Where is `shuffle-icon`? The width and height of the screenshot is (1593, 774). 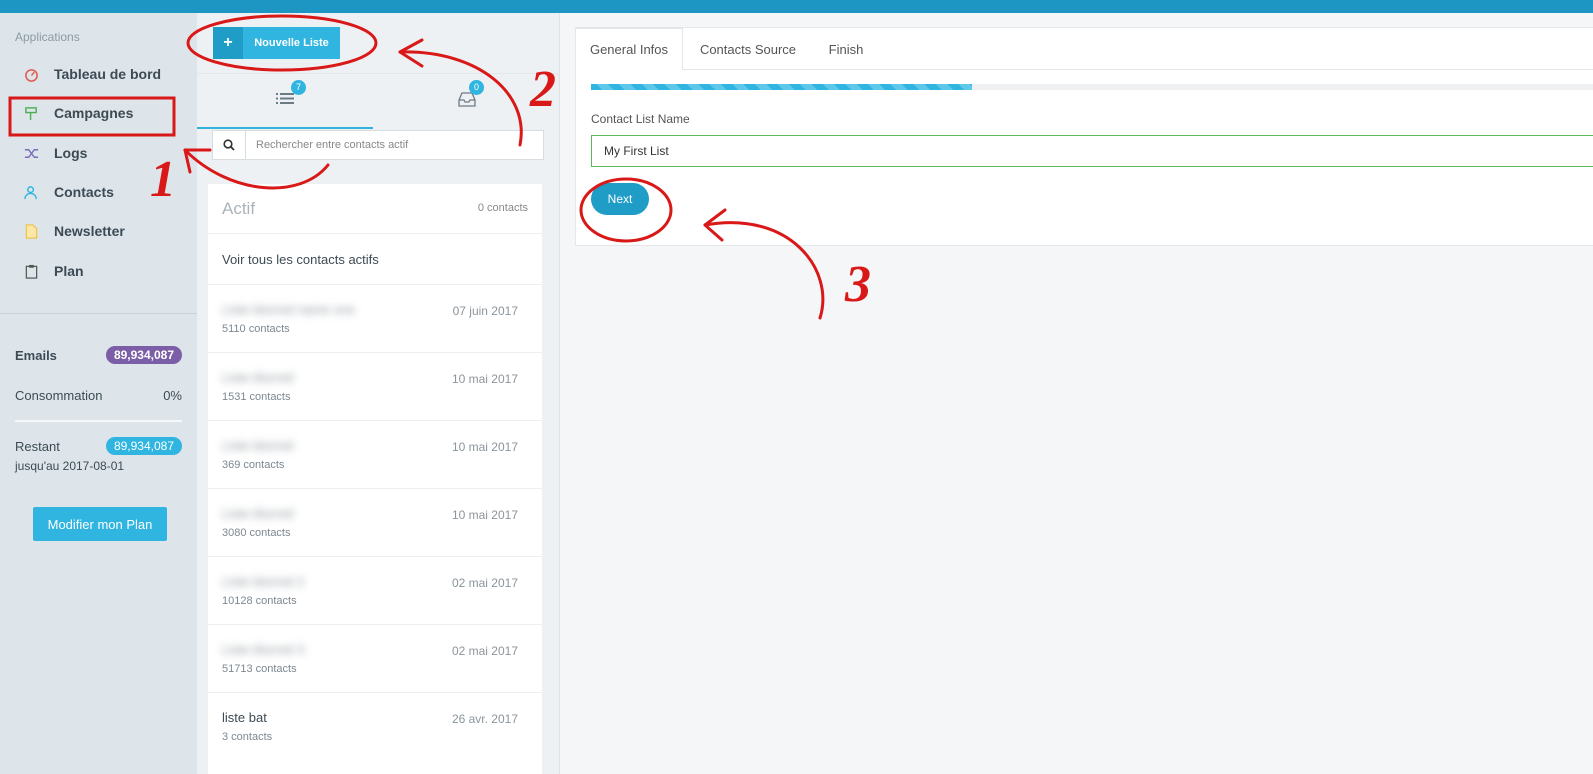
shuffle-icon is located at coordinates (31, 153).